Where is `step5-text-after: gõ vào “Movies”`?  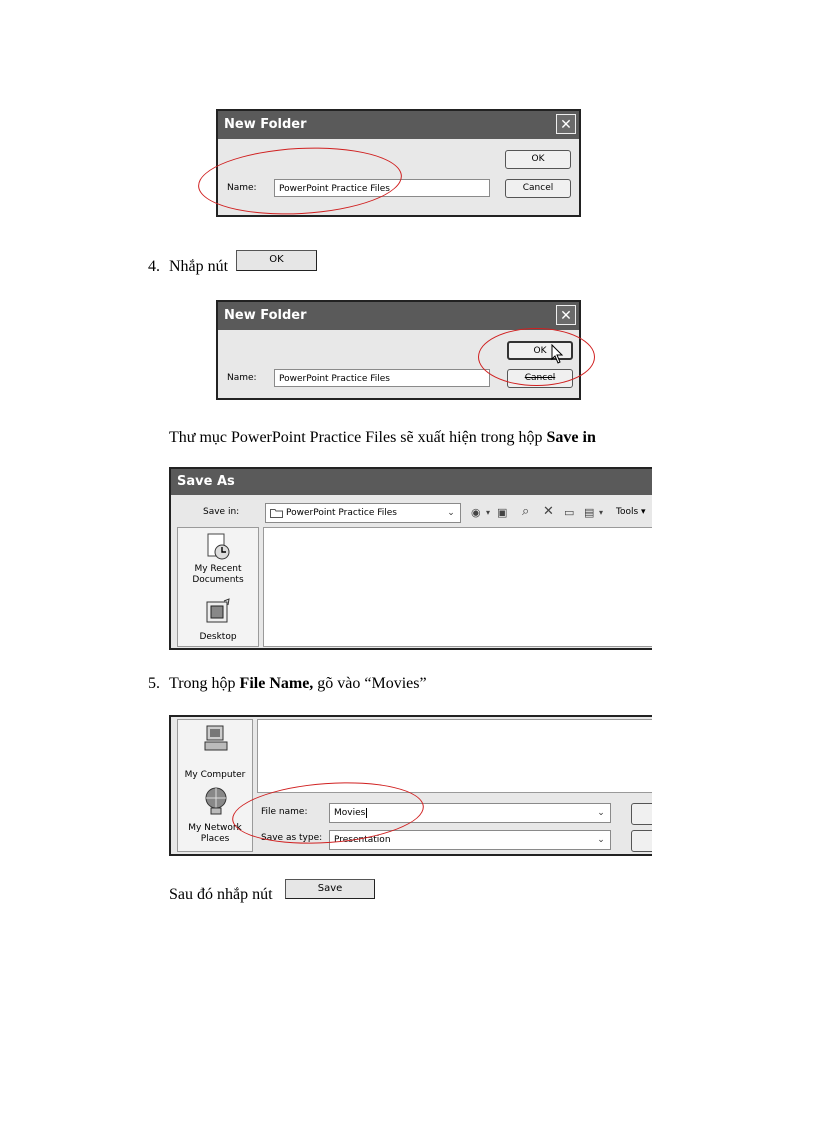 step5-text-after: gõ vào “Movies” is located at coordinates (370, 683).